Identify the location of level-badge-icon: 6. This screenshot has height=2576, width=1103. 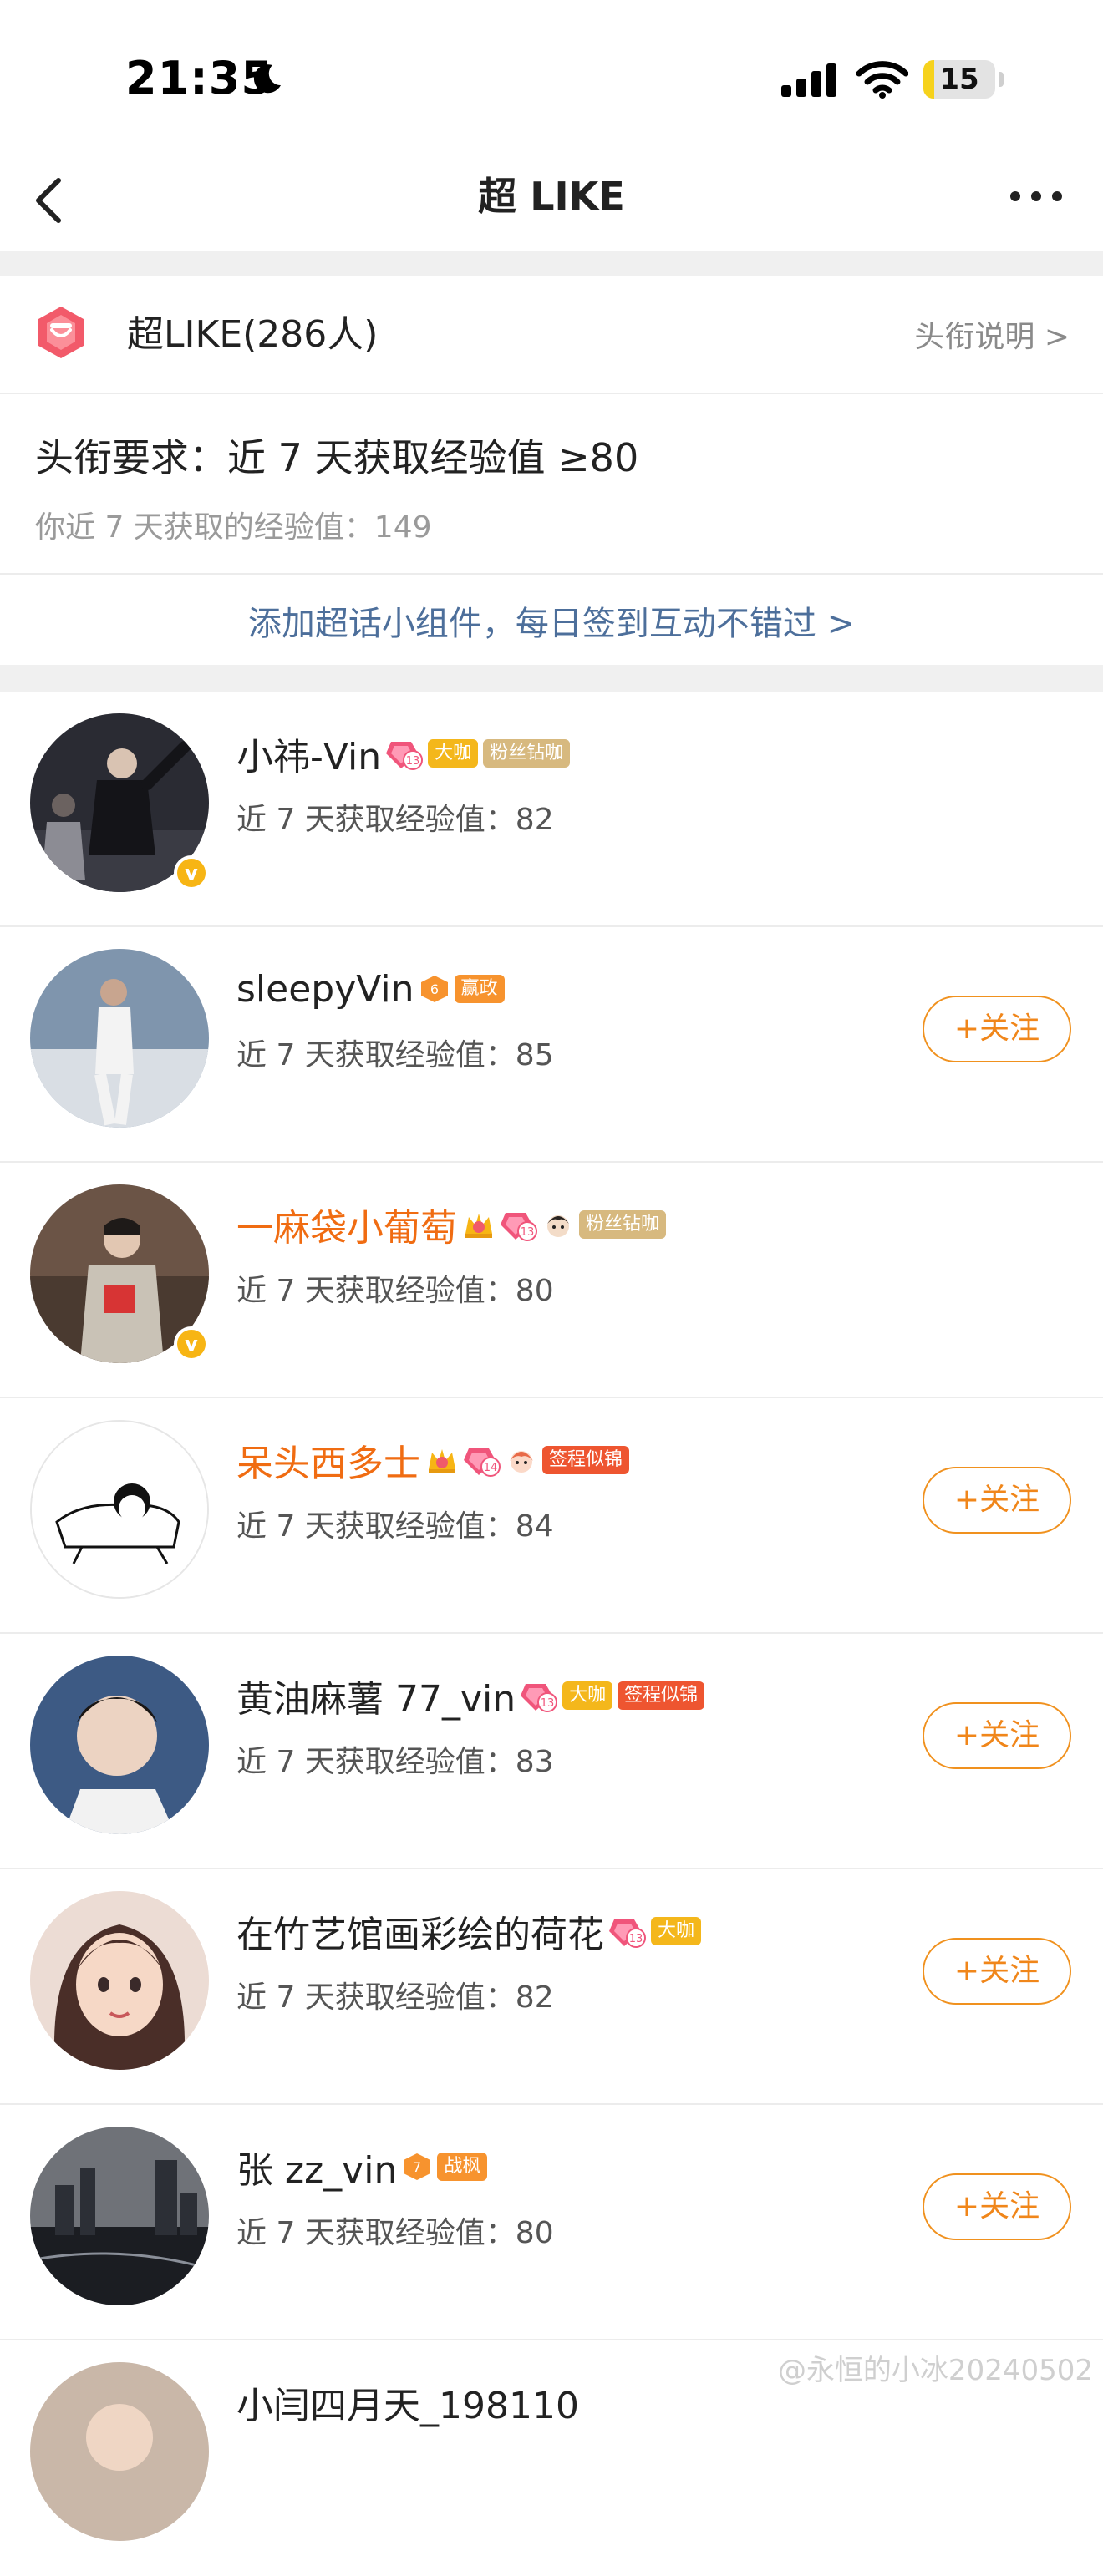
(434, 989).